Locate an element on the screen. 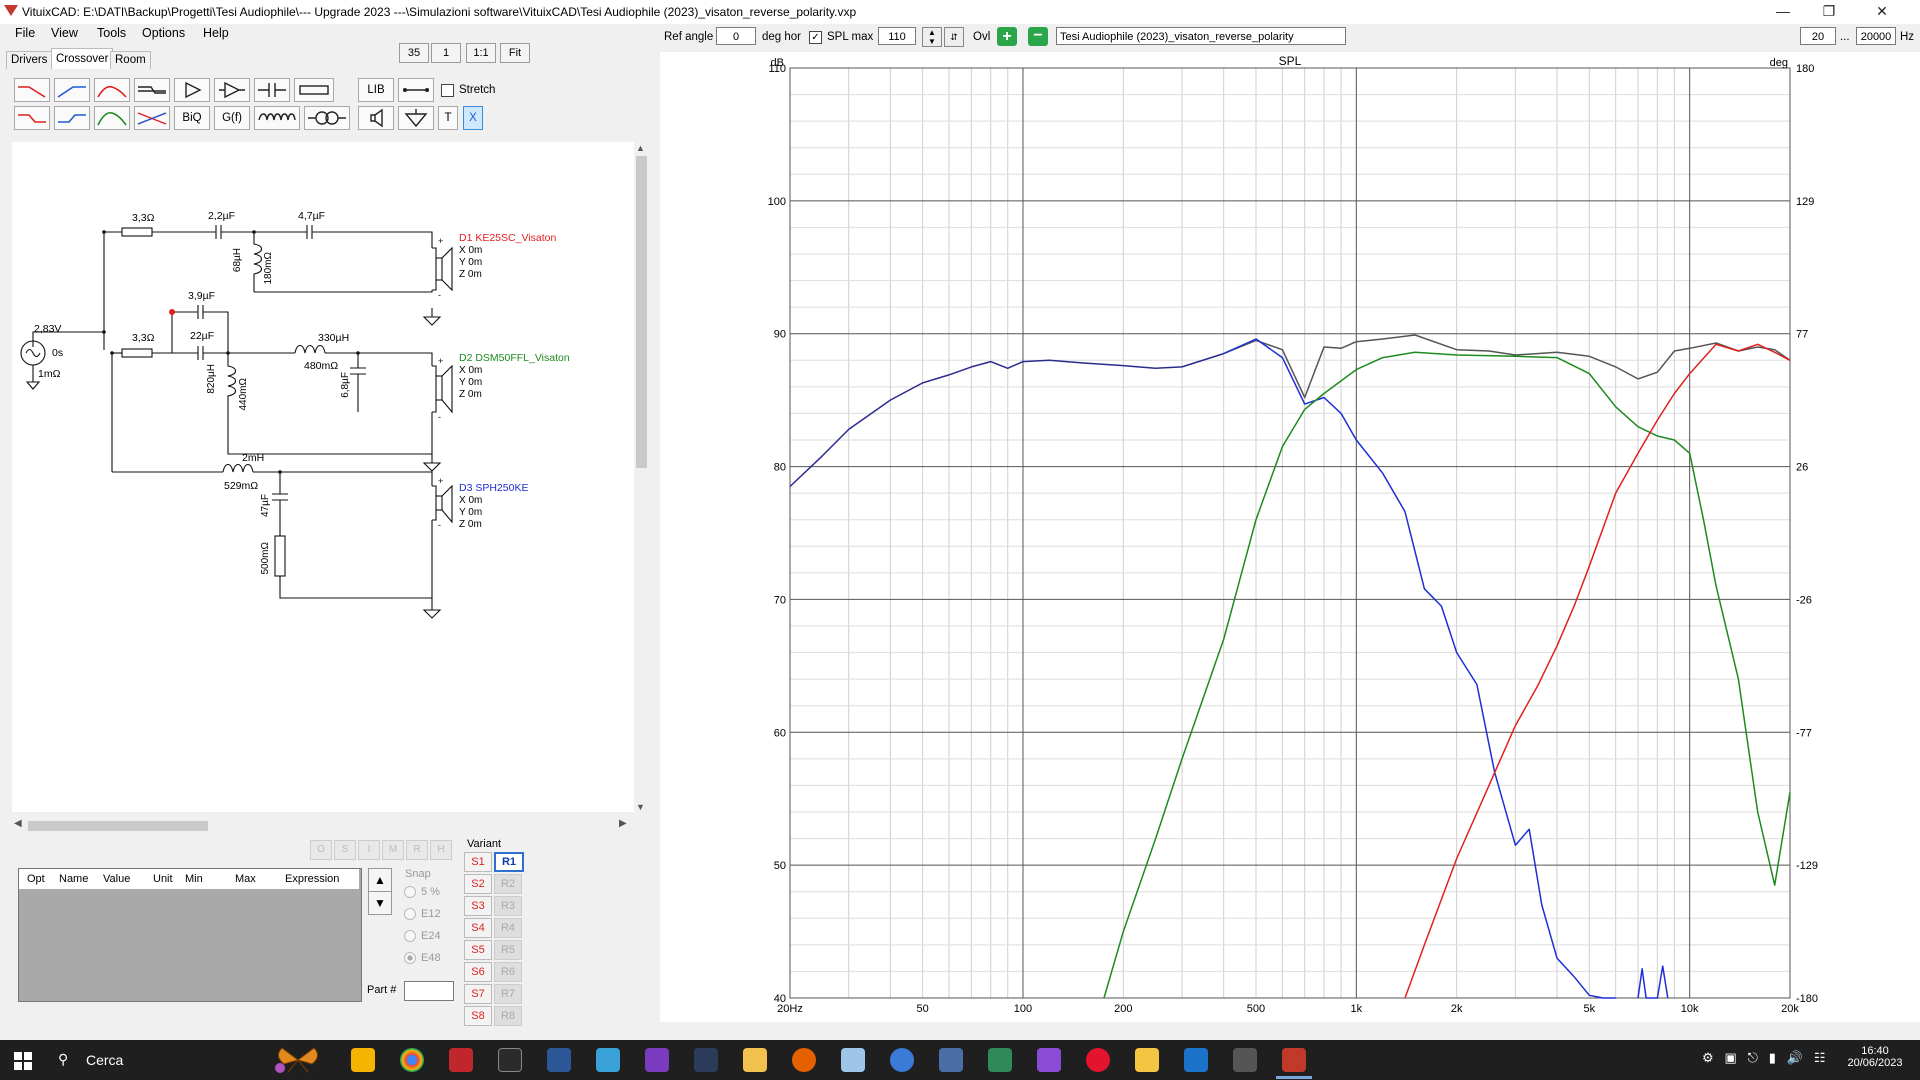 This screenshot has width=1920, height=1080. menu-view: View is located at coordinates (64, 33).